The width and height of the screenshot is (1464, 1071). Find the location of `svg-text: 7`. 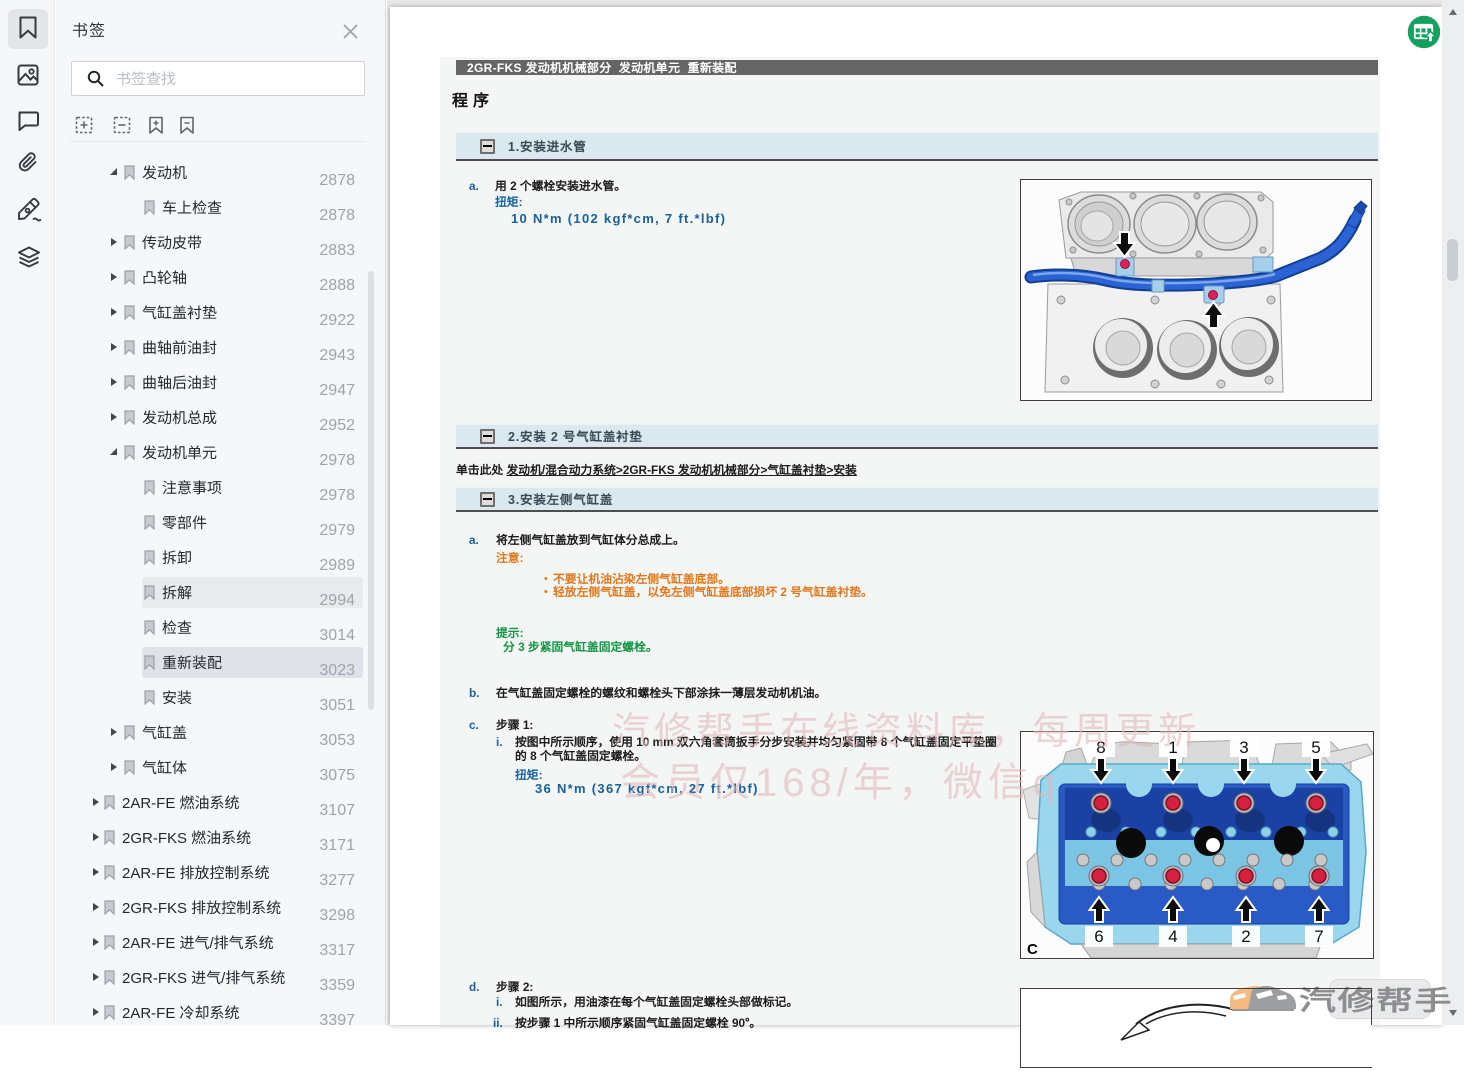

svg-text: 7 is located at coordinates (1318, 936).